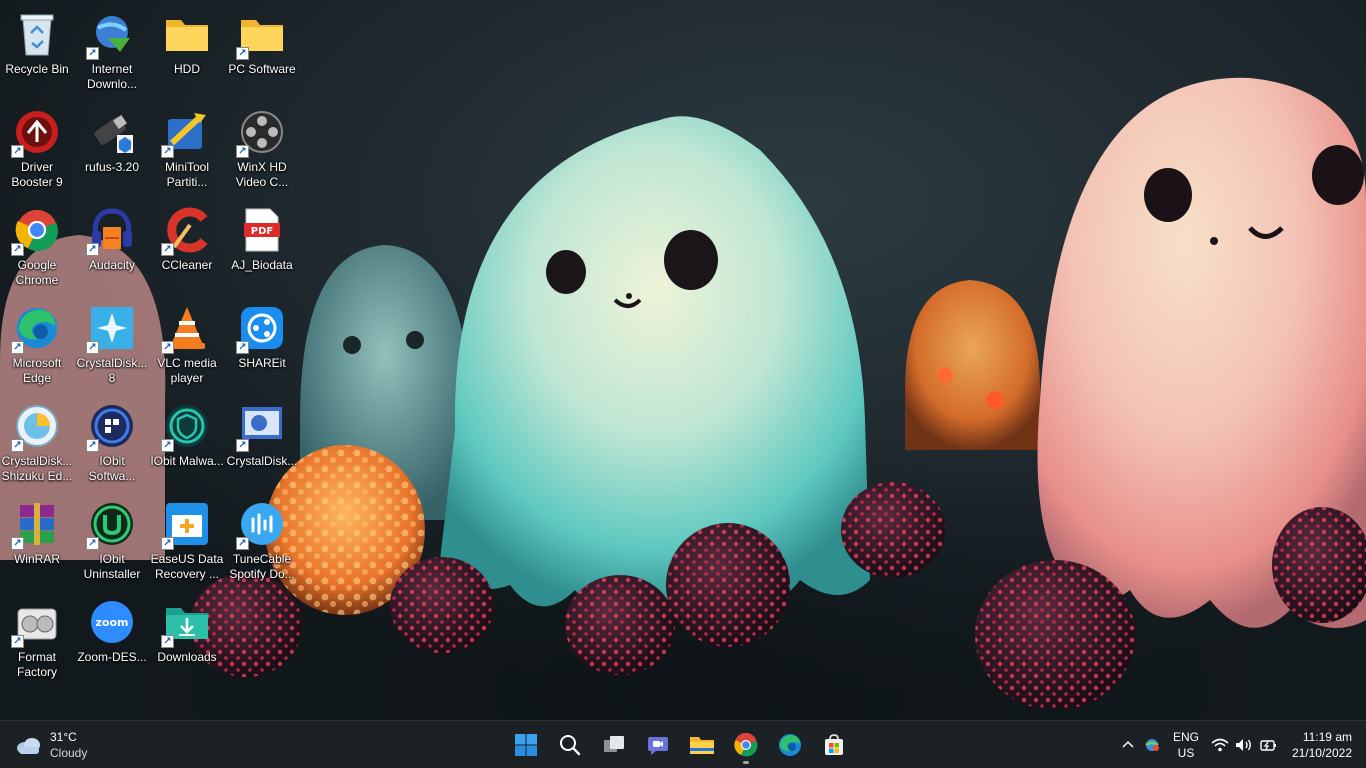  I want to click on desktop-icon-audacity: ↗ Audacity, so click(112, 248).